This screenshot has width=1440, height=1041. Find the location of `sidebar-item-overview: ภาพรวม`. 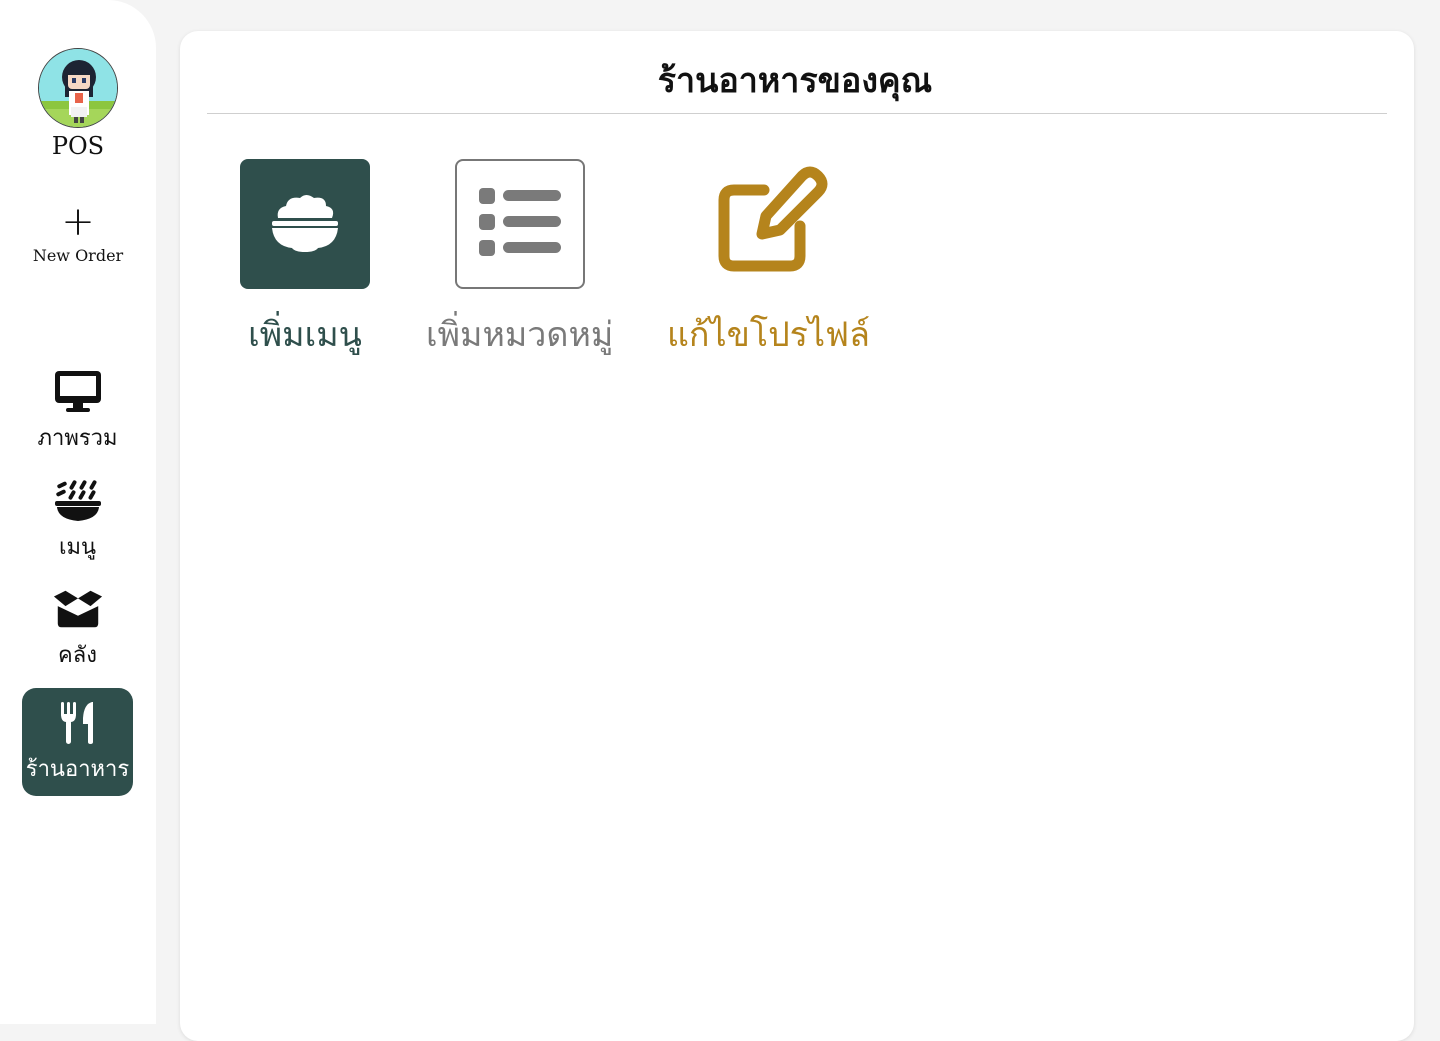

sidebar-item-overview: ภาพรวม is located at coordinates (77, 411).